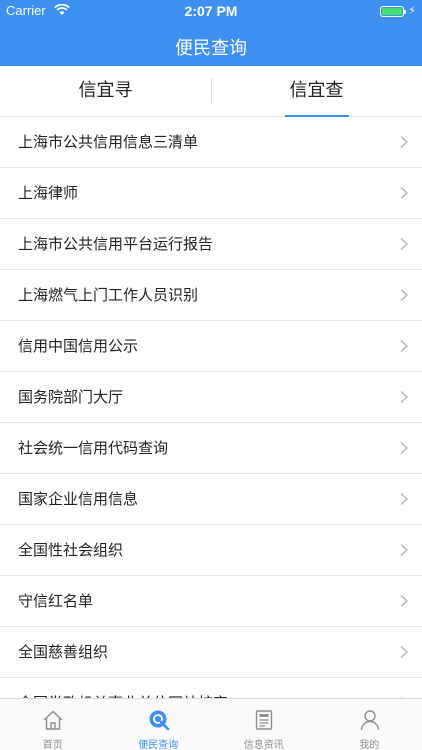  What do you see at coordinates (211, 448) in the screenshot?
I see `list-item: 社会统一信用代码查询` at bounding box center [211, 448].